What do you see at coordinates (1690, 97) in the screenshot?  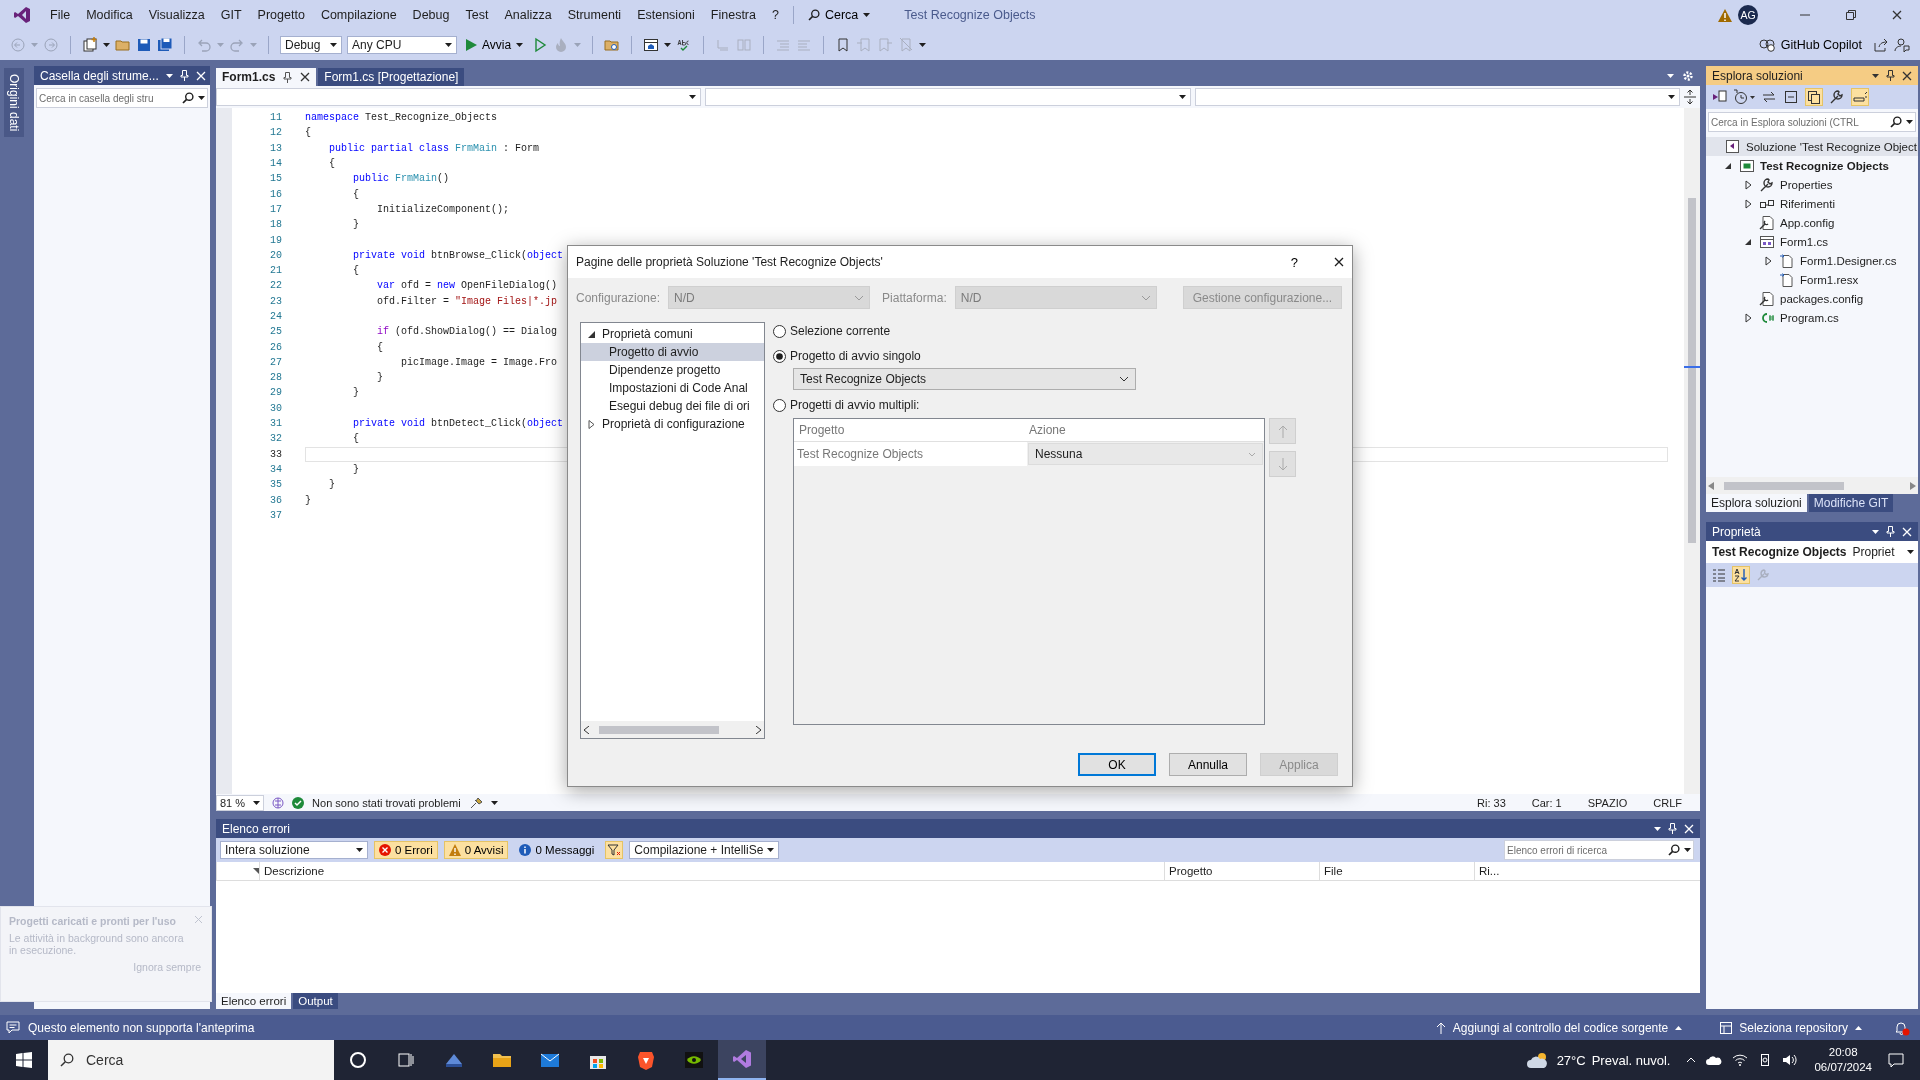 I see `split-icon` at bounding box center [1690, 97].